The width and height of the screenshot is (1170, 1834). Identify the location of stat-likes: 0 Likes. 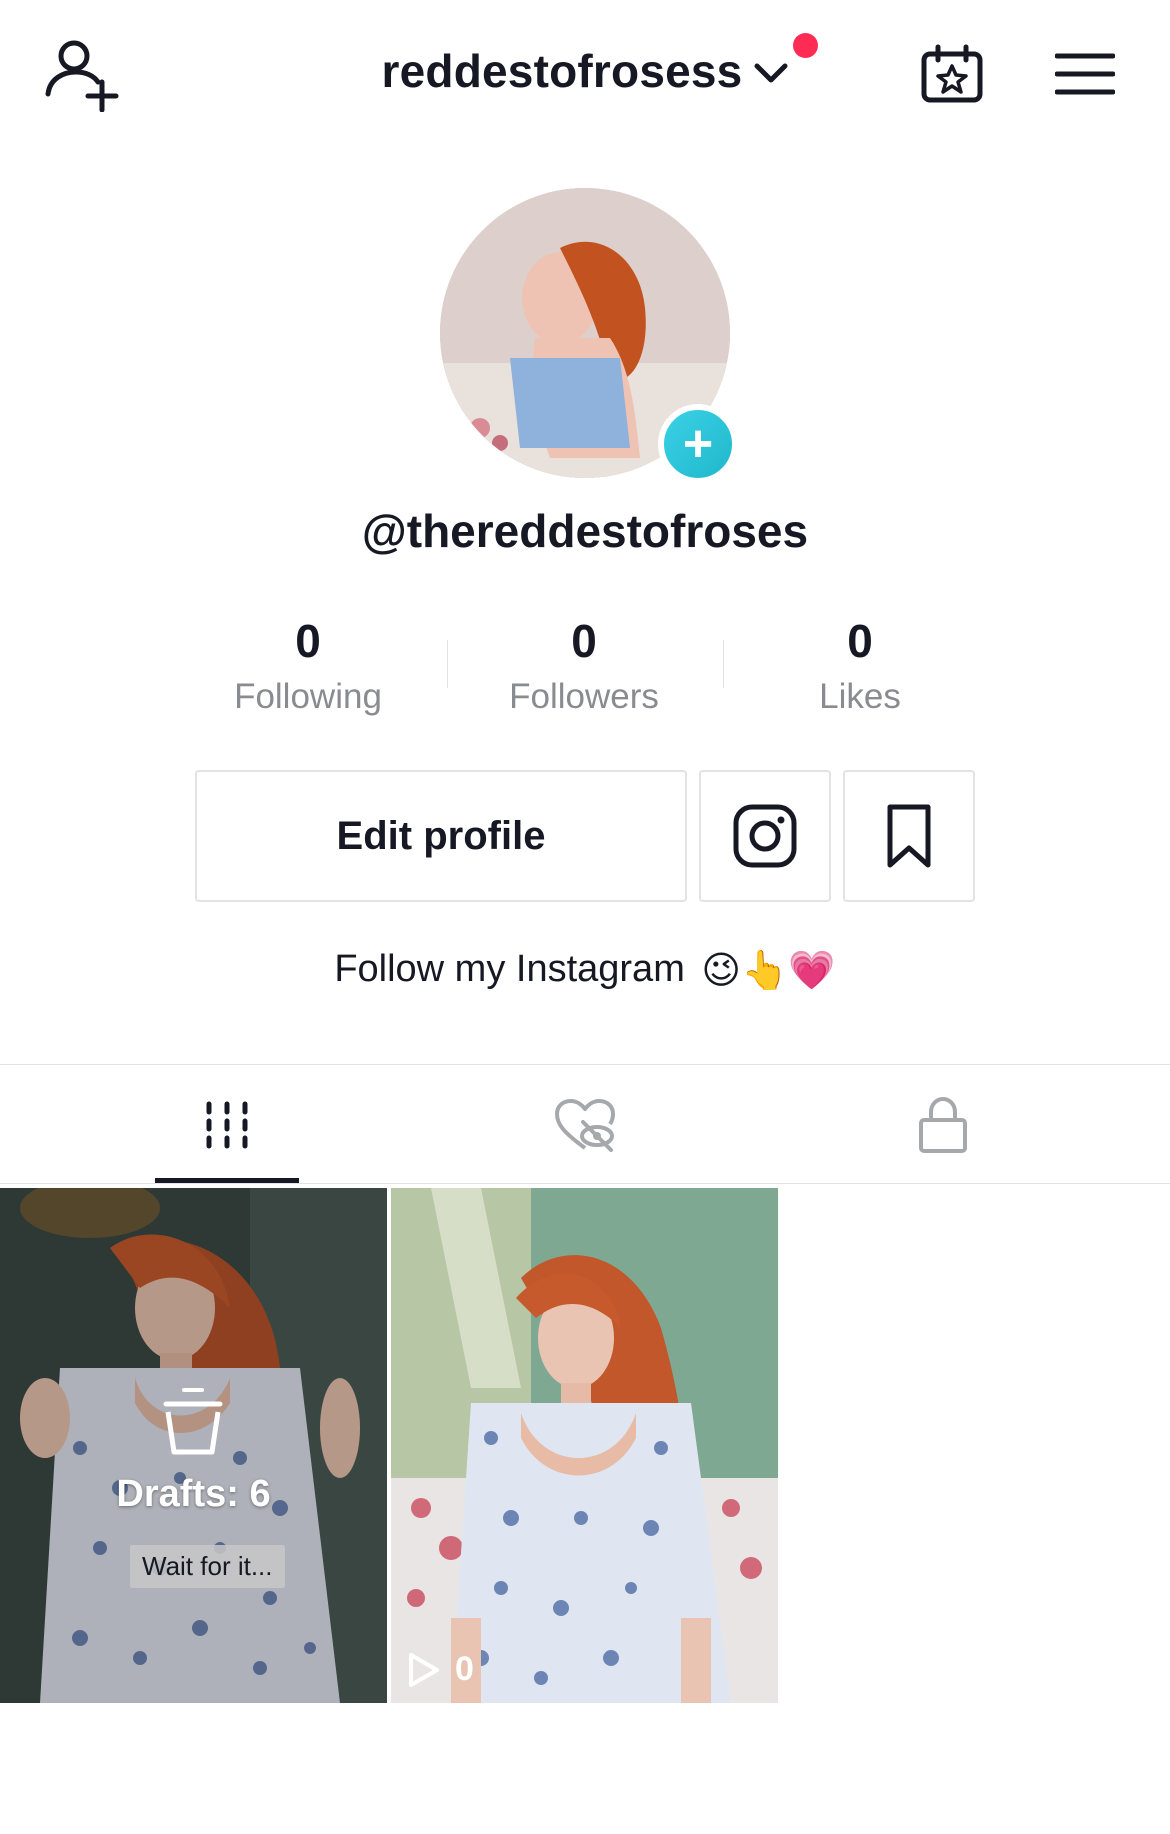
(860, 666).